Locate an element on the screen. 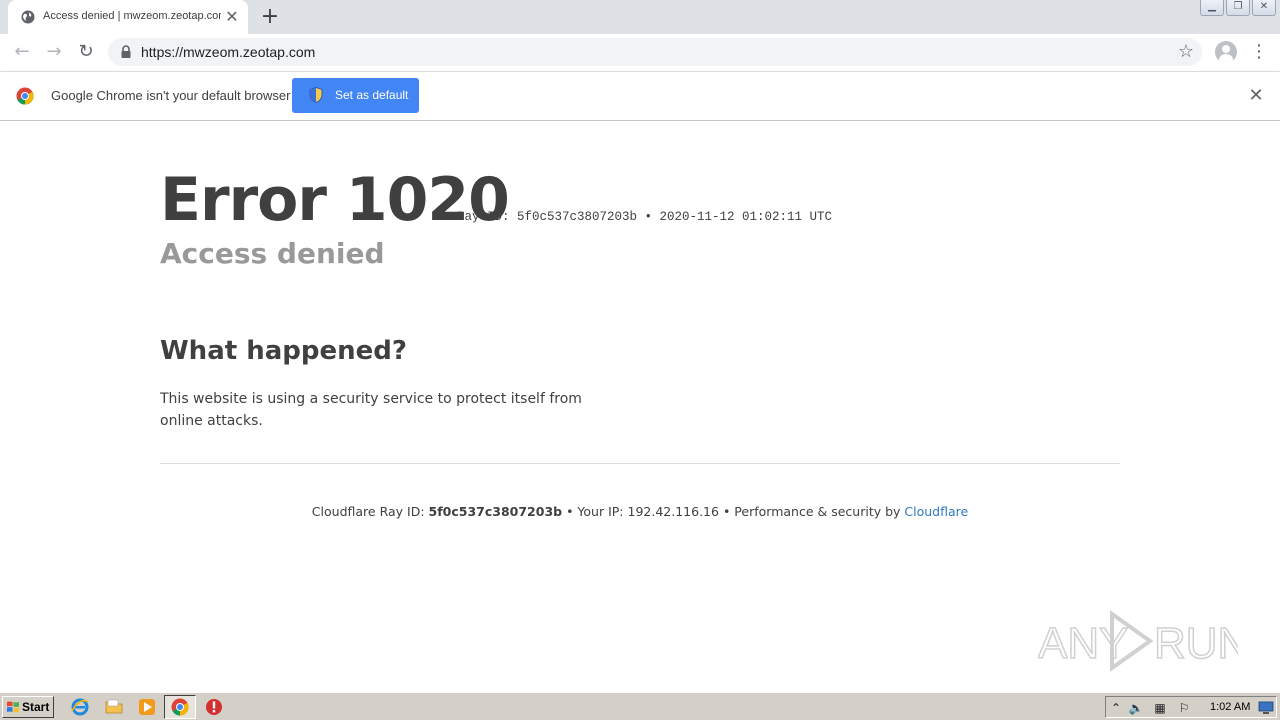 The height and width of the screenshot is (720, 1280). chrome-icon is located at coordinates (180, 707).